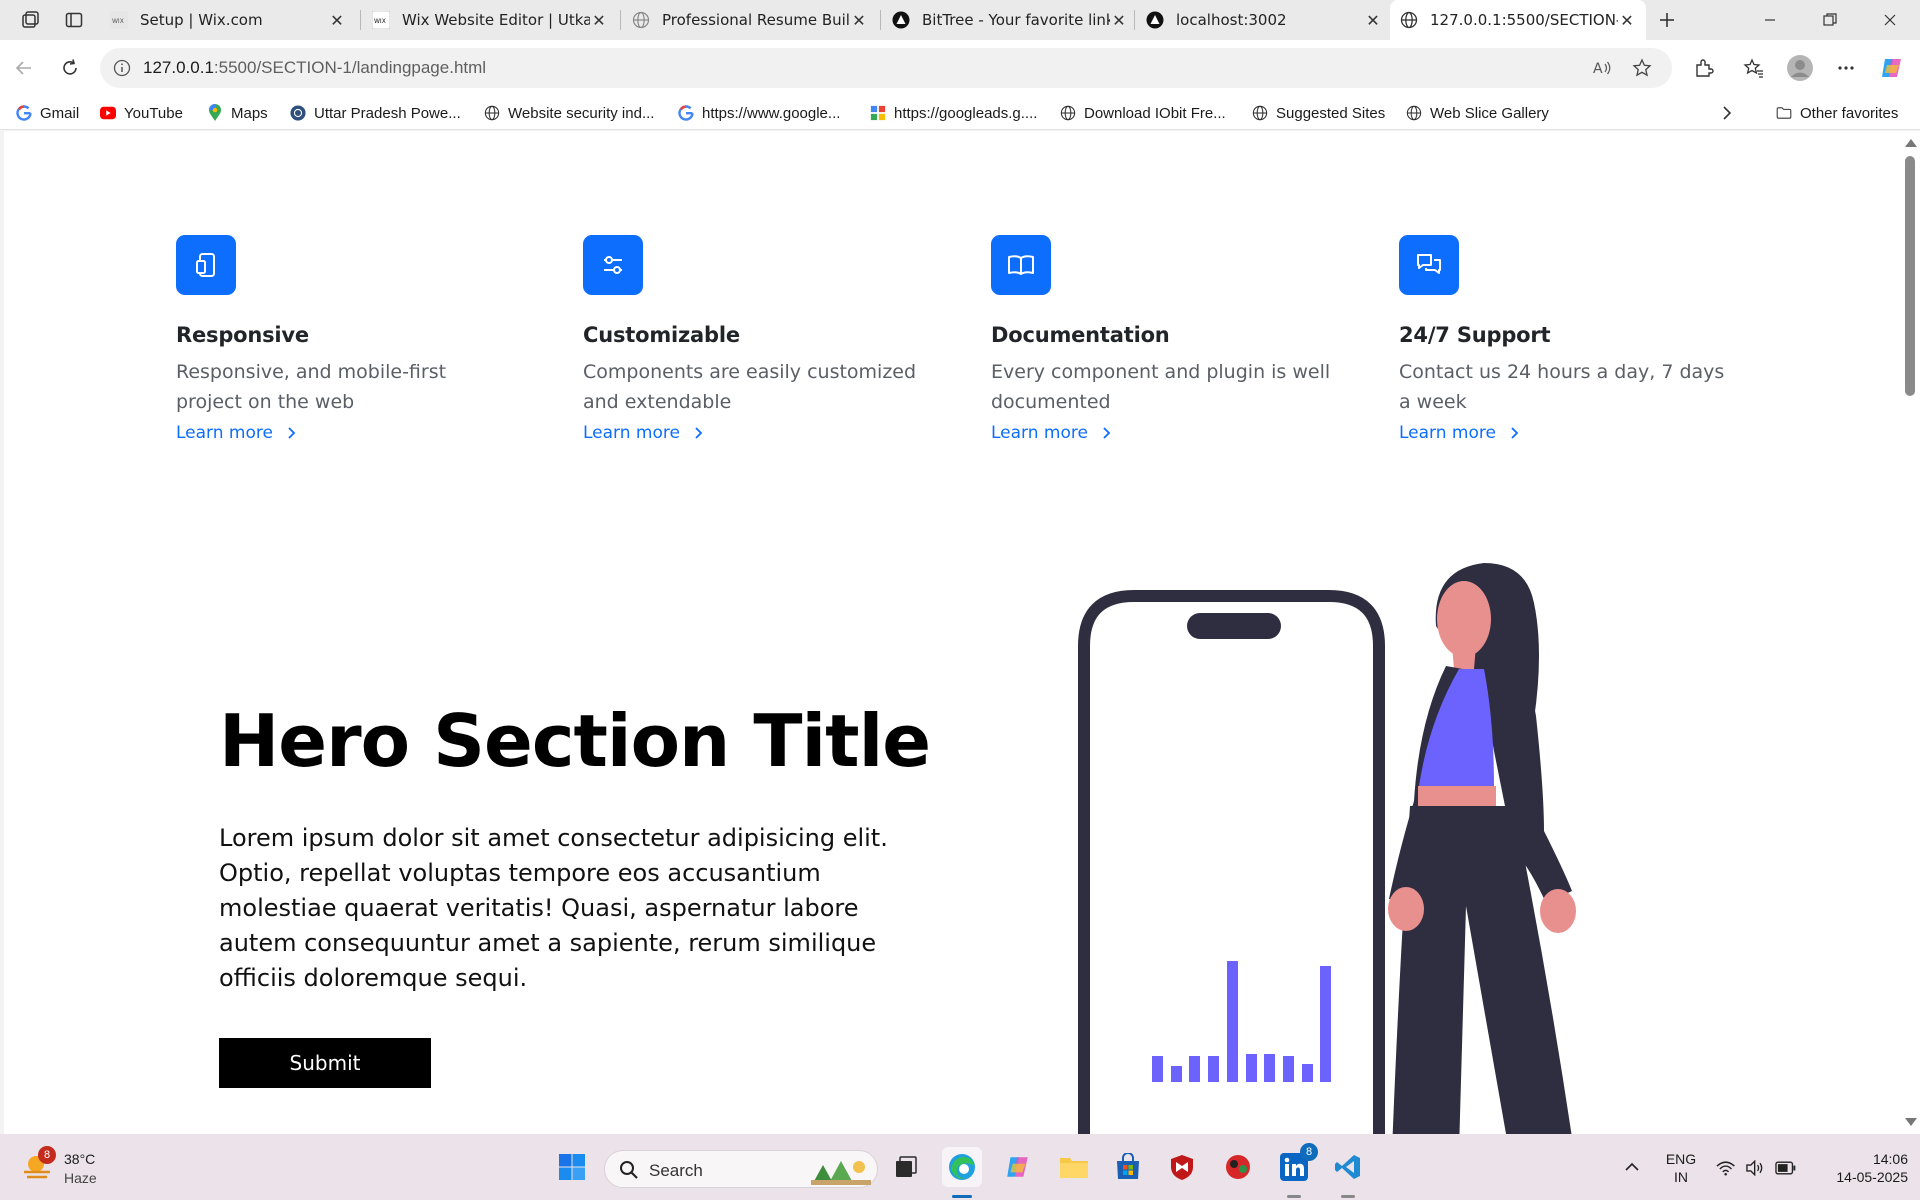 This screenshot has height=1200, width=1920. I want to click on bookmark-label: Suggested Sites, so click(1331, 113).